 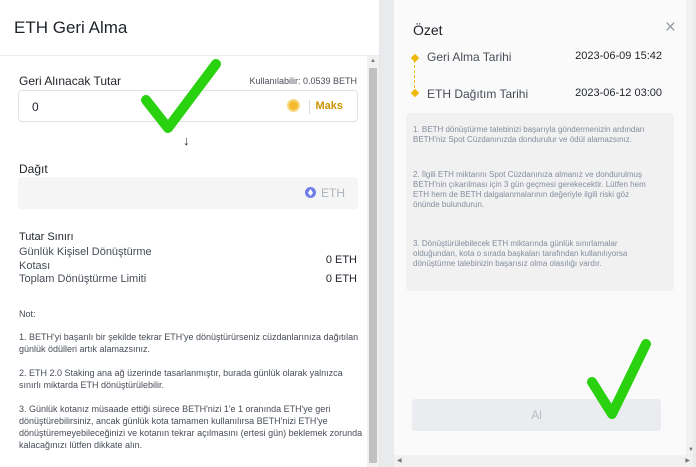 What do you see at coordinates (188, 193) in the screenshot?
I see `distribute-field: ETH` at bounding box center [188, 193].